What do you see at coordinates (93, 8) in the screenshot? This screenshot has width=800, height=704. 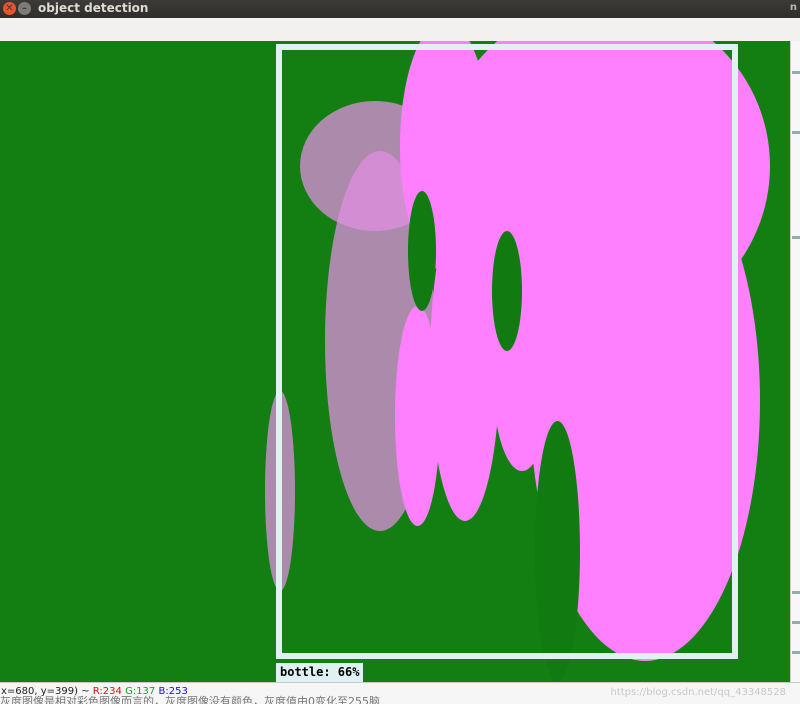 I see `window-title: object detection` at bounding box center [93, 8].